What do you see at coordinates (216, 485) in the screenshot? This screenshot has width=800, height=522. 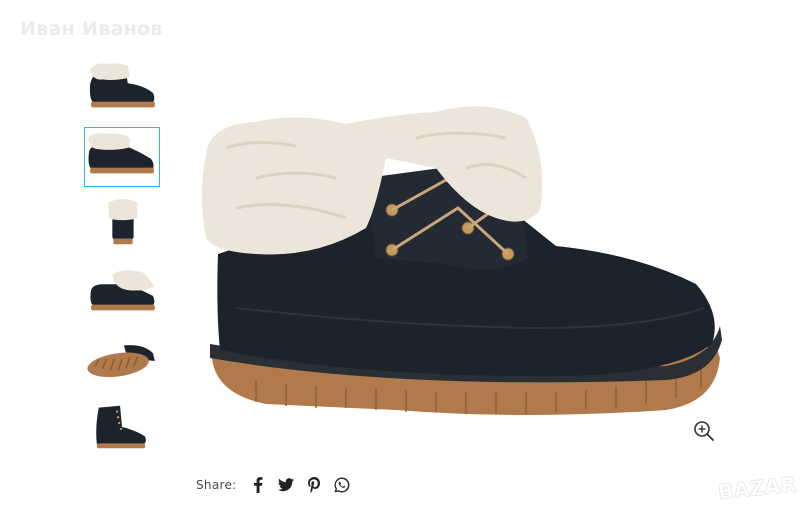 I see `share-label: Share:` at bounding box center [216, 485].